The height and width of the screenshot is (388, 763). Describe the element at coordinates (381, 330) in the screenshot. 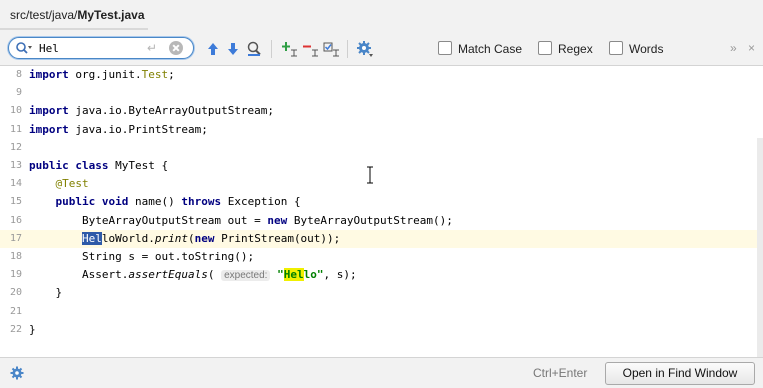

I see `code-line: 22}` at that location.